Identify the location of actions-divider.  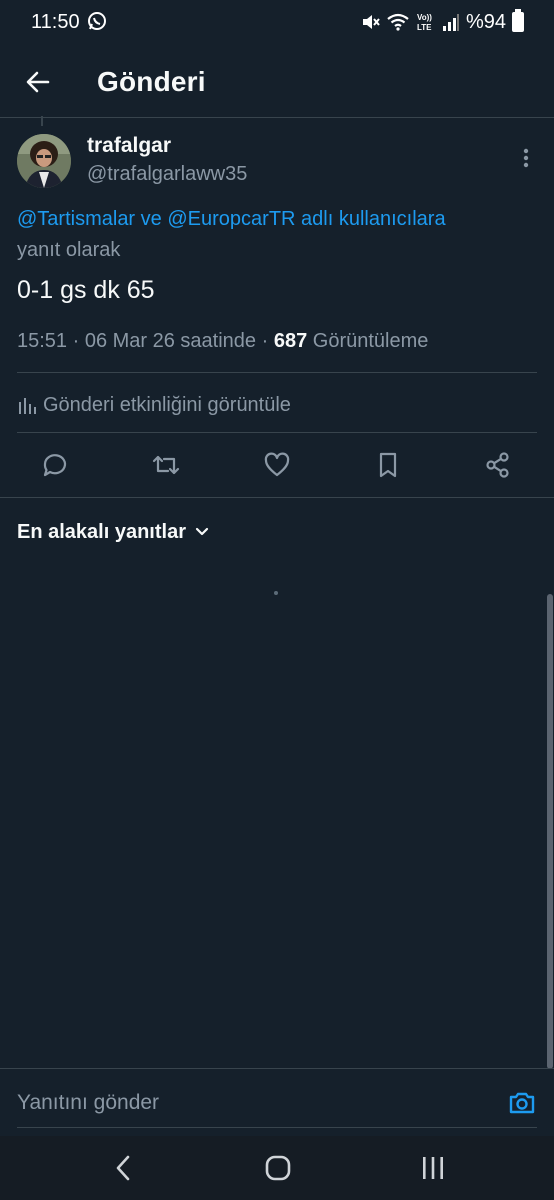
(277, 497).